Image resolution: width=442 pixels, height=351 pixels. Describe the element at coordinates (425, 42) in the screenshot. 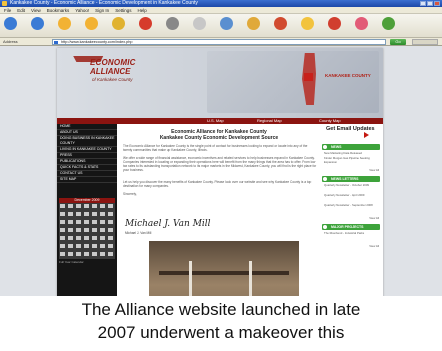

I see `search-box` at that location.